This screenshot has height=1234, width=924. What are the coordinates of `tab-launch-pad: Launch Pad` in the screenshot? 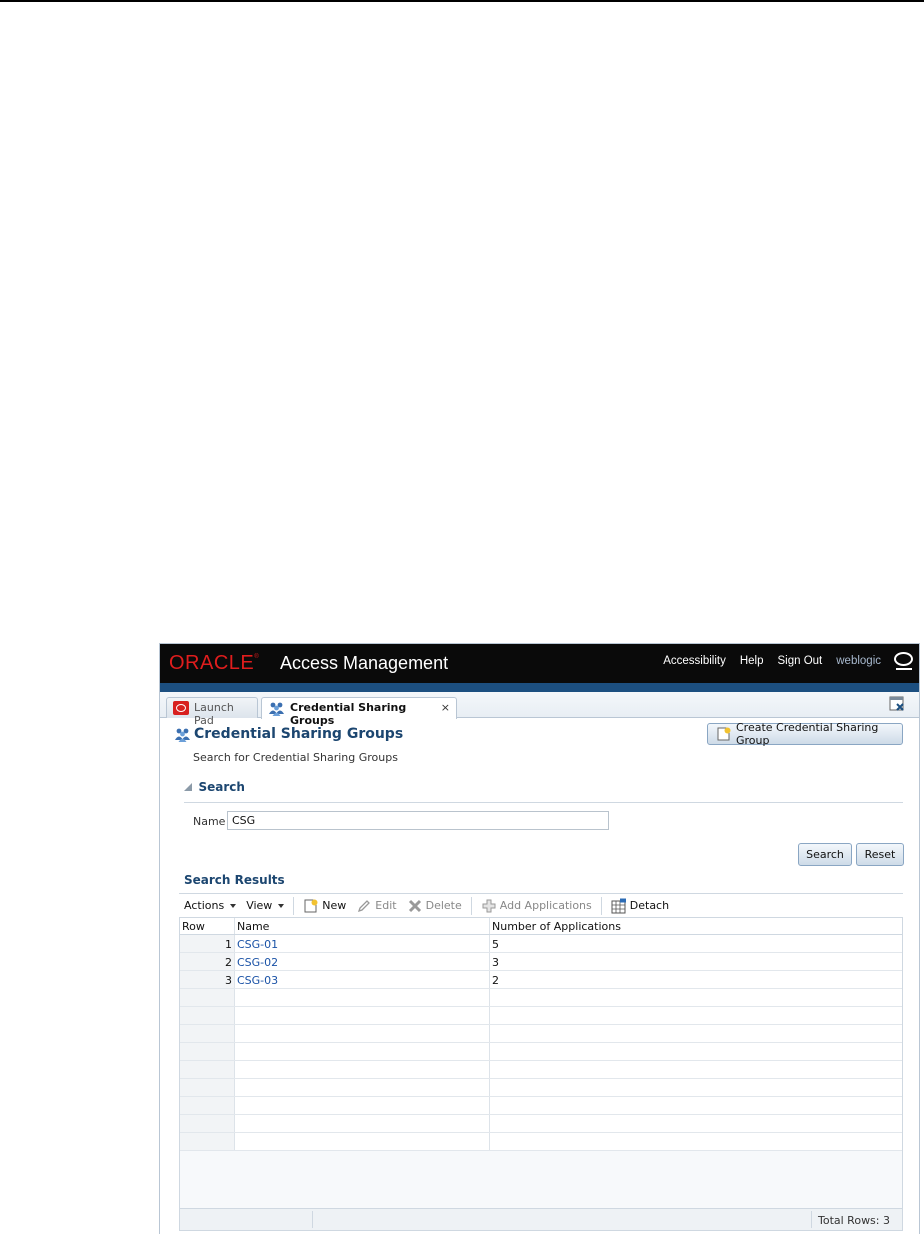 It's located at (212, 712).